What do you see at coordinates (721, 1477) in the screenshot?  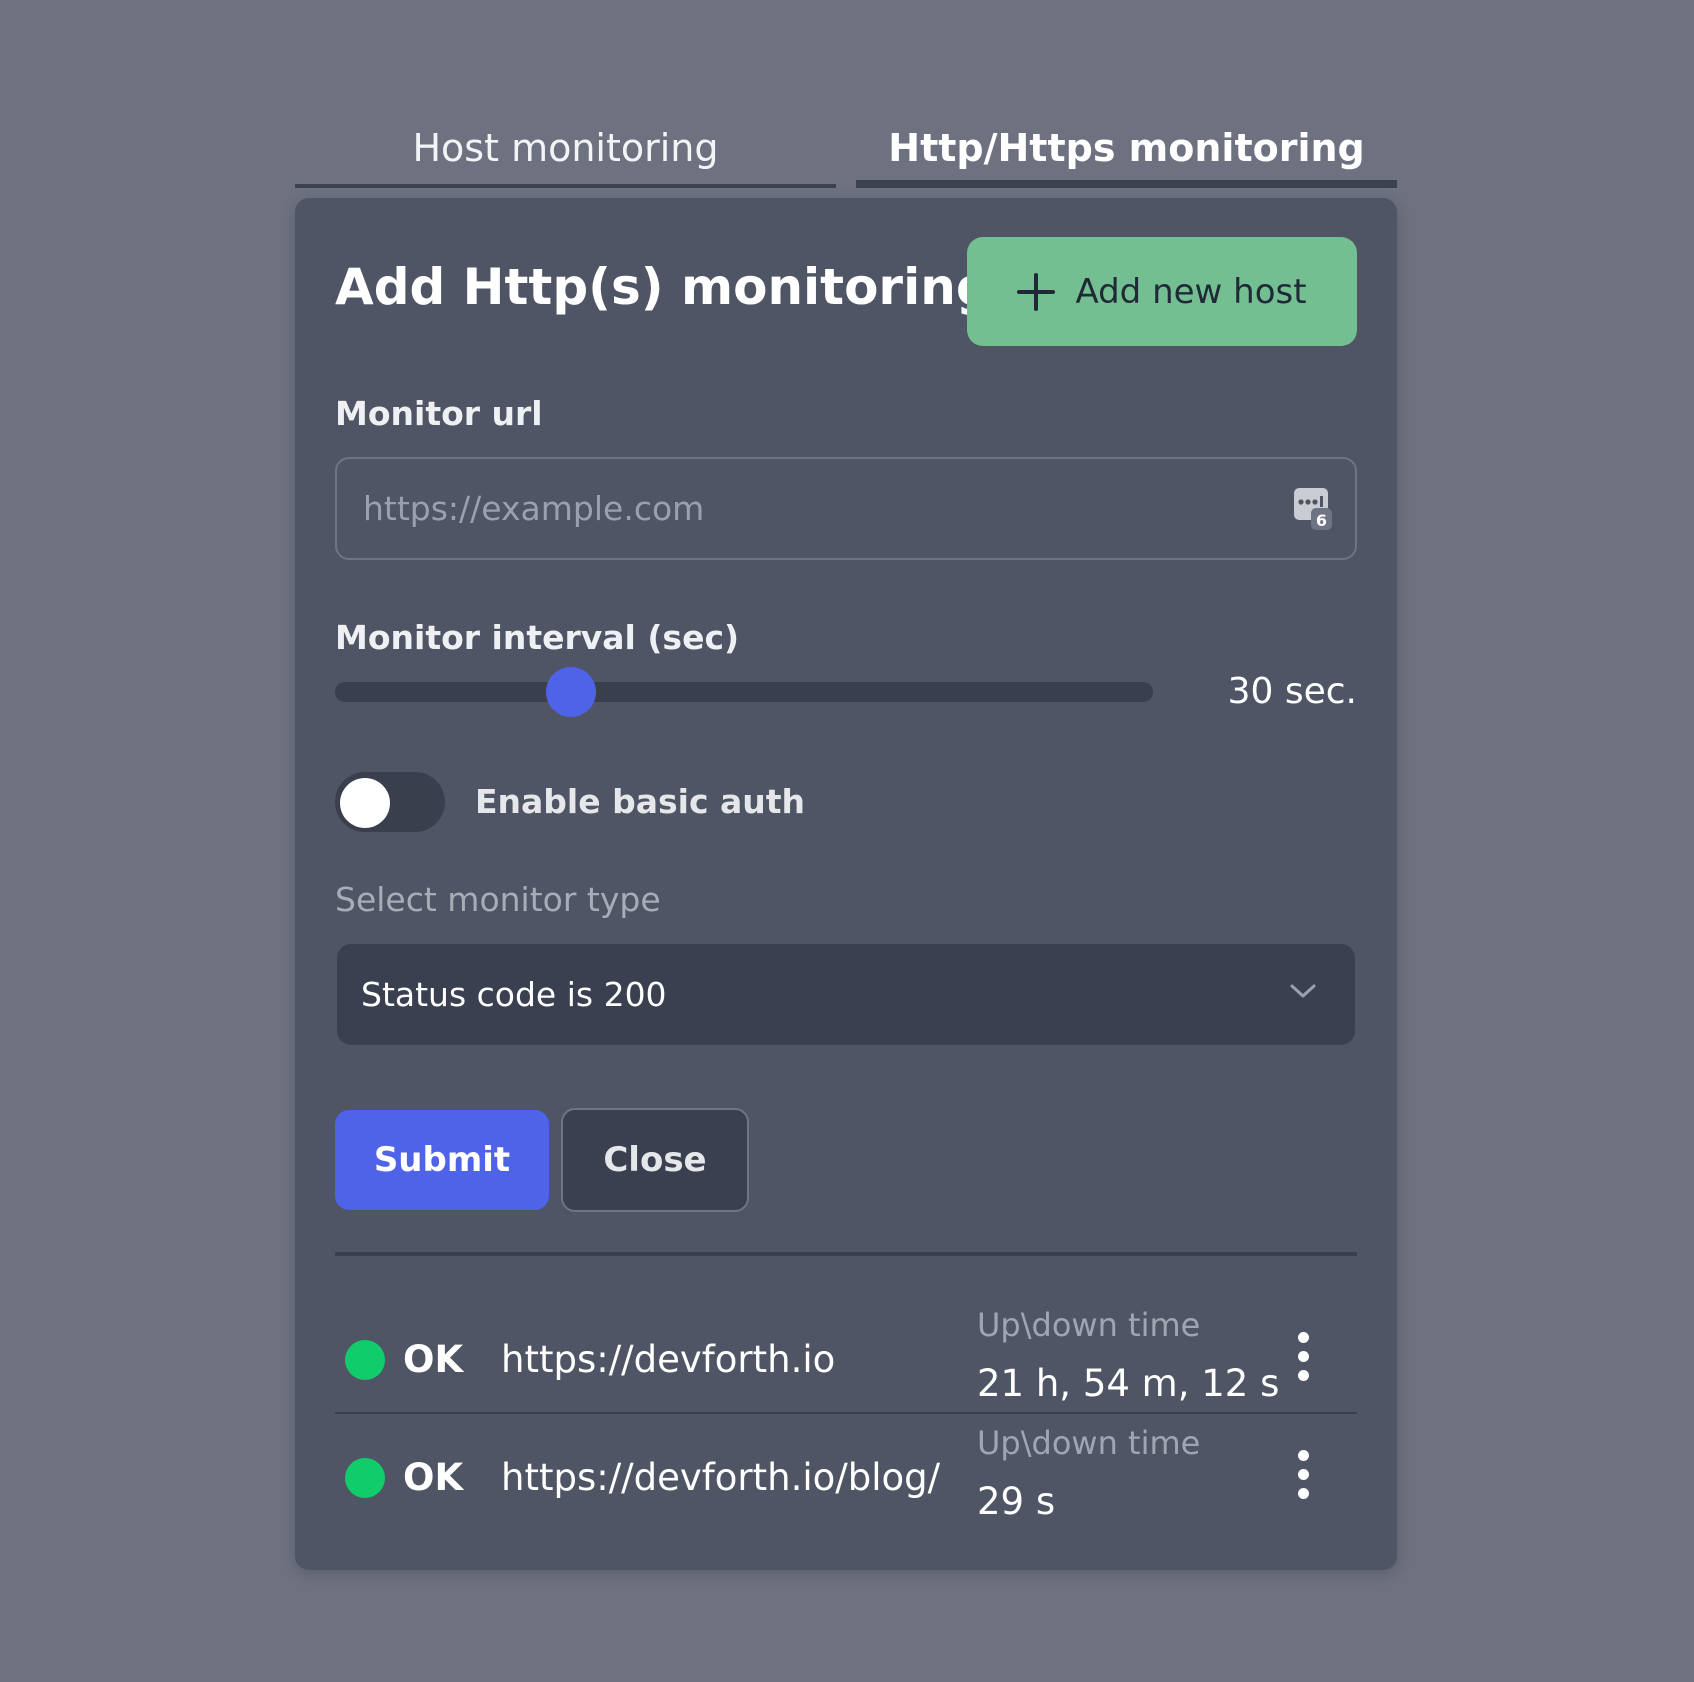 I see `monitor-url: https://devforth.io/blog/` at bounding box center [721, 1477].